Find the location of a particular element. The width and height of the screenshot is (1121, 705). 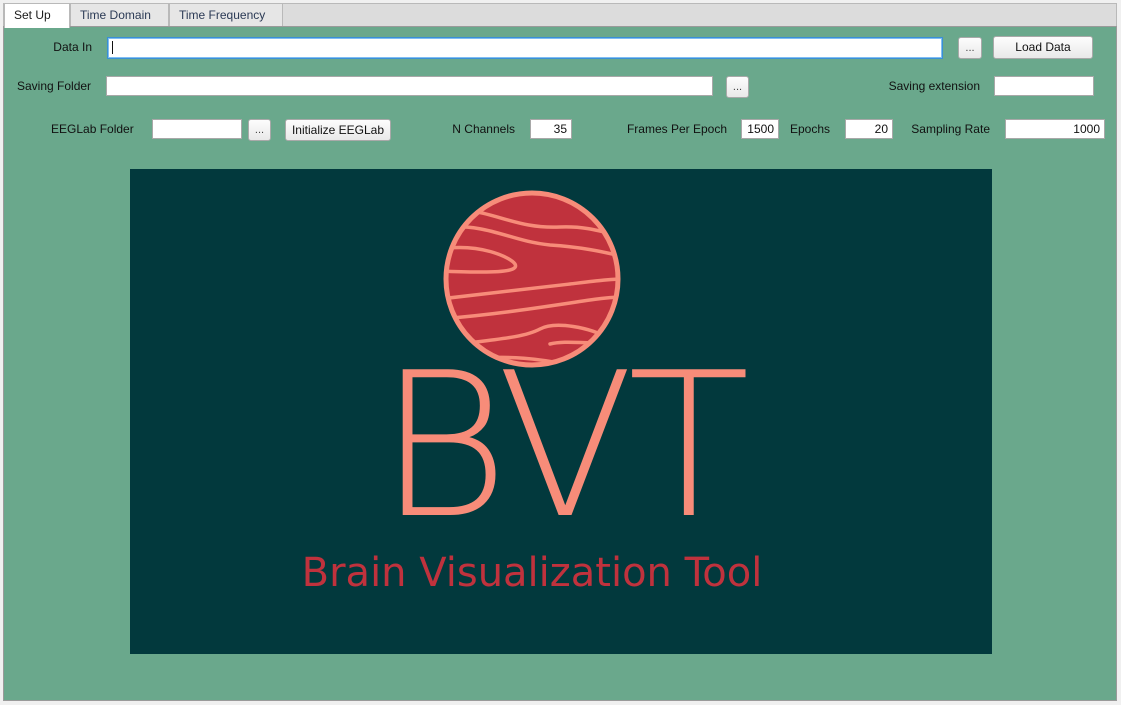

bvt-logo-tagline: Brain Visualization Tool is located at coordinates (532, 573).